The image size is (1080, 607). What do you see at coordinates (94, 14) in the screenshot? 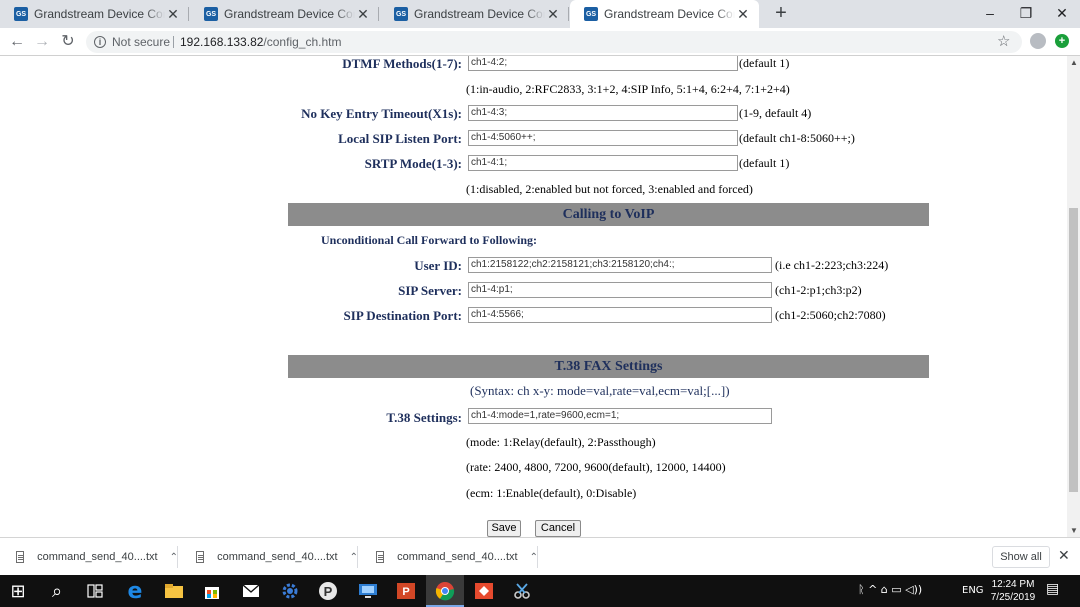
I see `browser-tab-1: GS Grandstream Device Configuration ✕` at bounding box center [94, 14].